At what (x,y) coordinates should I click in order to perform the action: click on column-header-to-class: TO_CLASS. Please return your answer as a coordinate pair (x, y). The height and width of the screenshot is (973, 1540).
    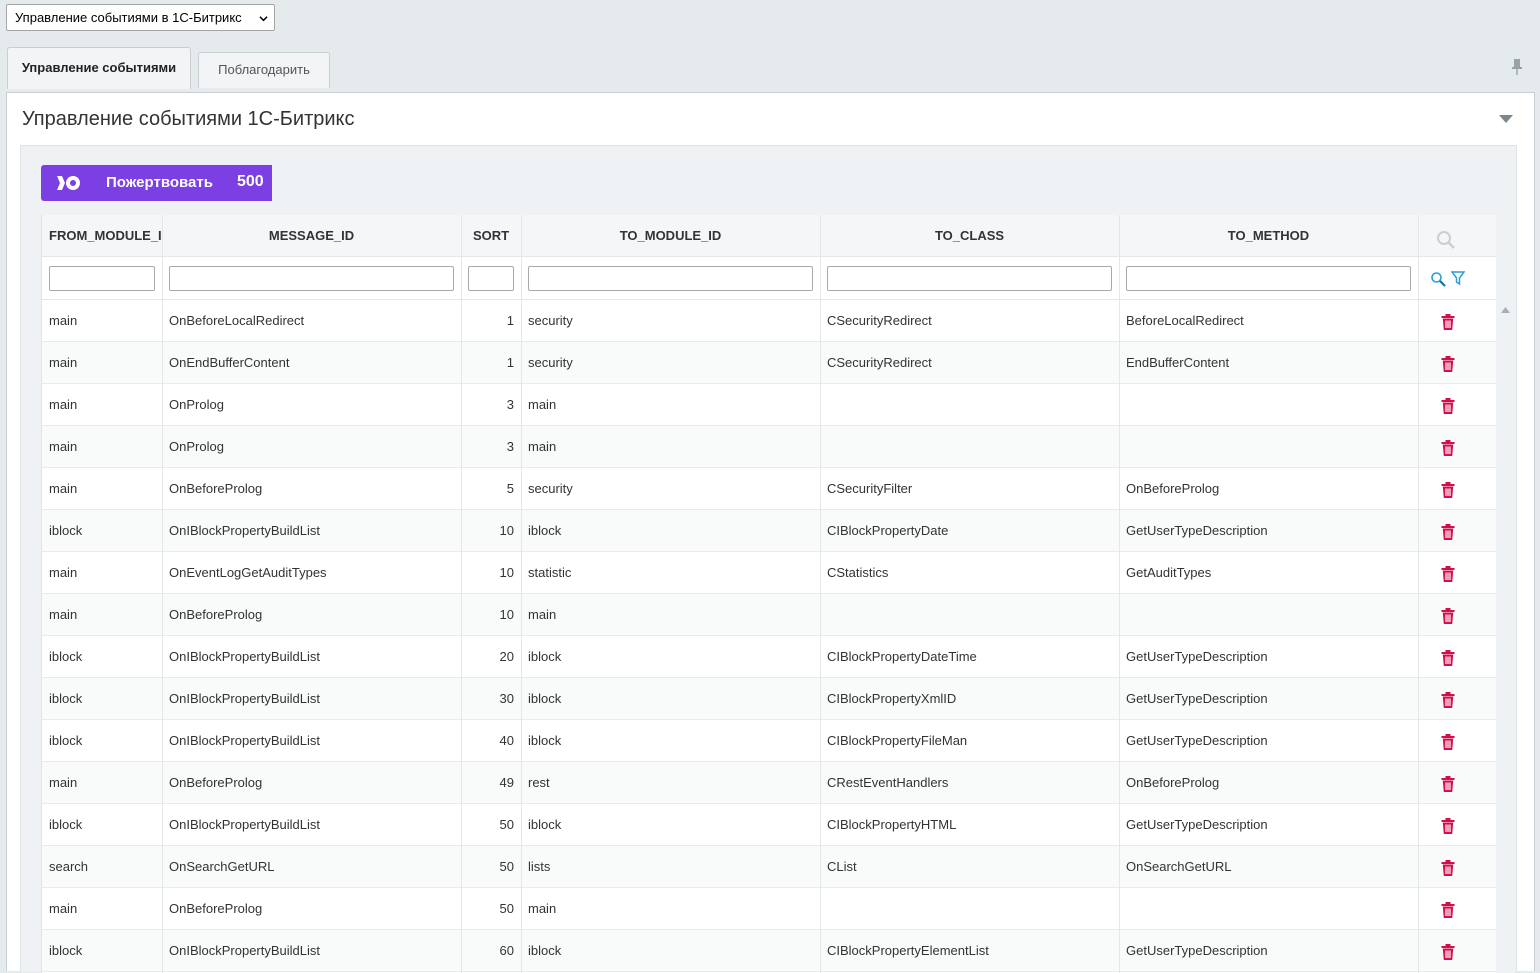
    Looking at the image, I should click on (969, 236).